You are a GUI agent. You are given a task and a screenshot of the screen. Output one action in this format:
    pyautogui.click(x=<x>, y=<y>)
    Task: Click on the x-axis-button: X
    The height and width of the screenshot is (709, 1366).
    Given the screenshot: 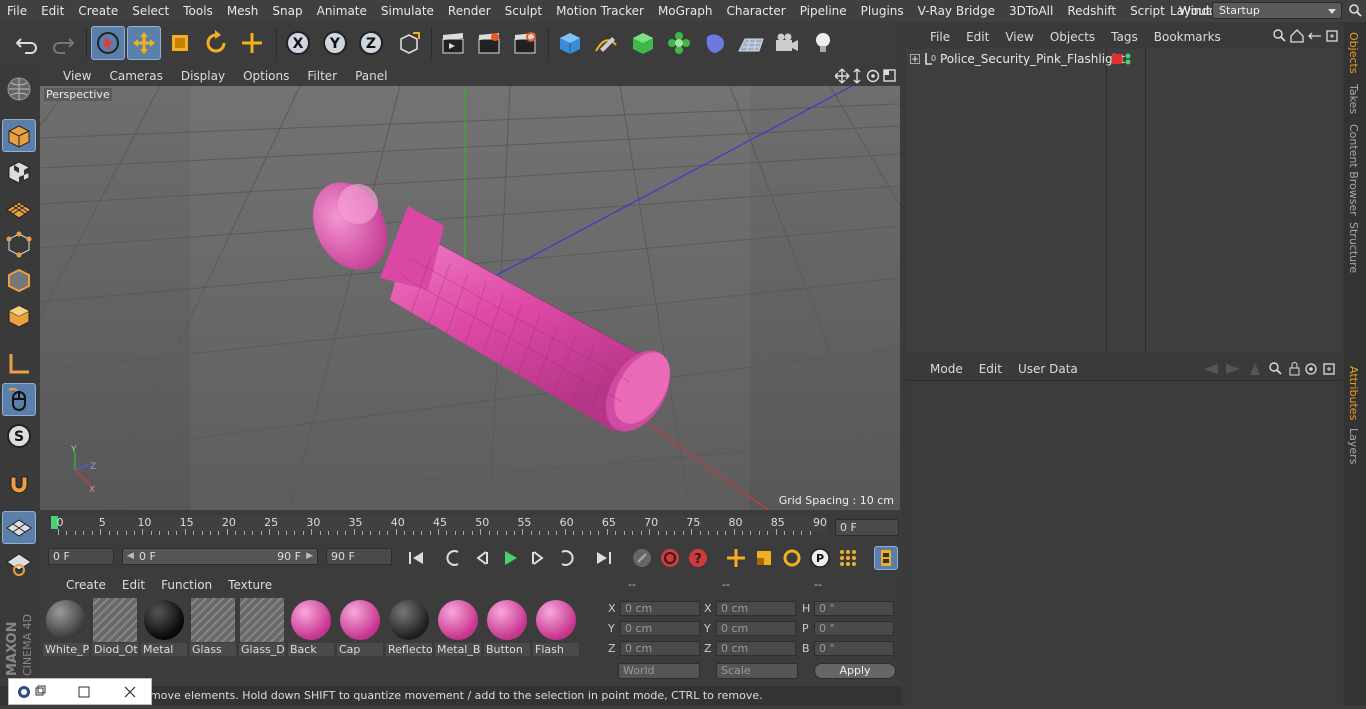 What is the action you would take?
    pyautogui.click(x=298, y=43)
    